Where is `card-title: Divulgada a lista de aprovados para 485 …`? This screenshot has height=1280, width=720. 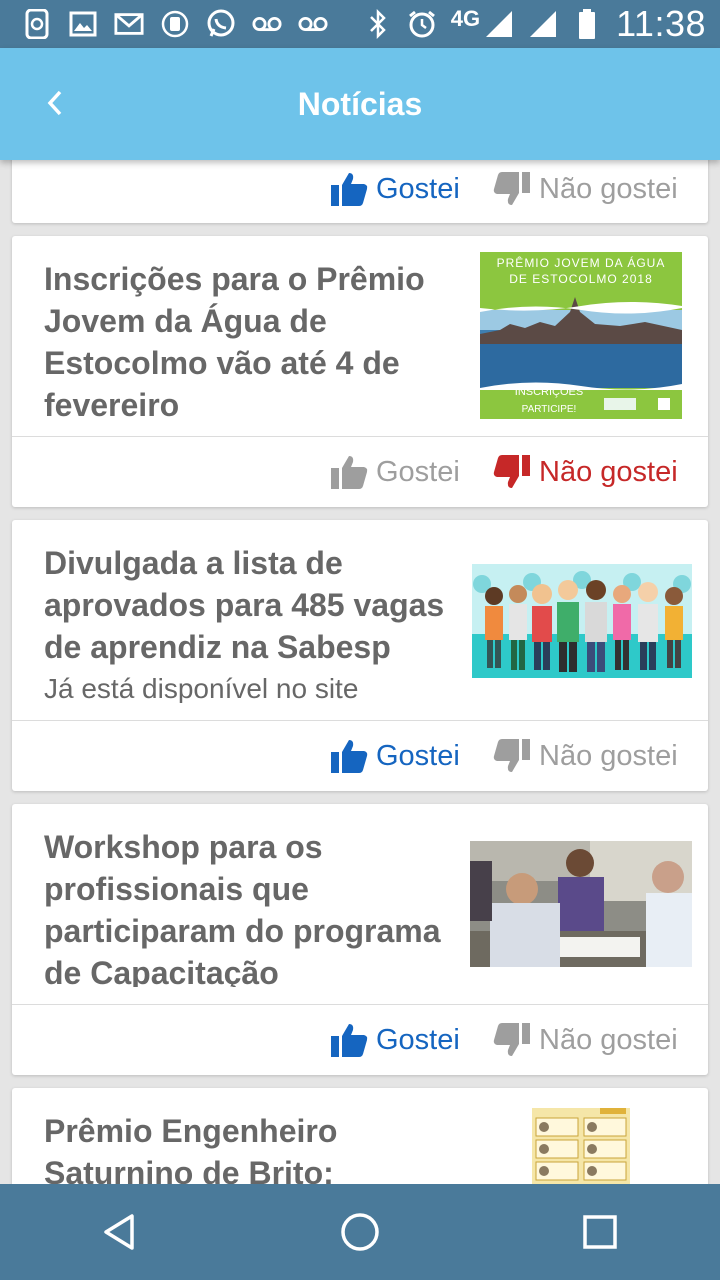 card-title: Divulgada a lista de aprovados para 485 … is located at coordinates (244, 605).